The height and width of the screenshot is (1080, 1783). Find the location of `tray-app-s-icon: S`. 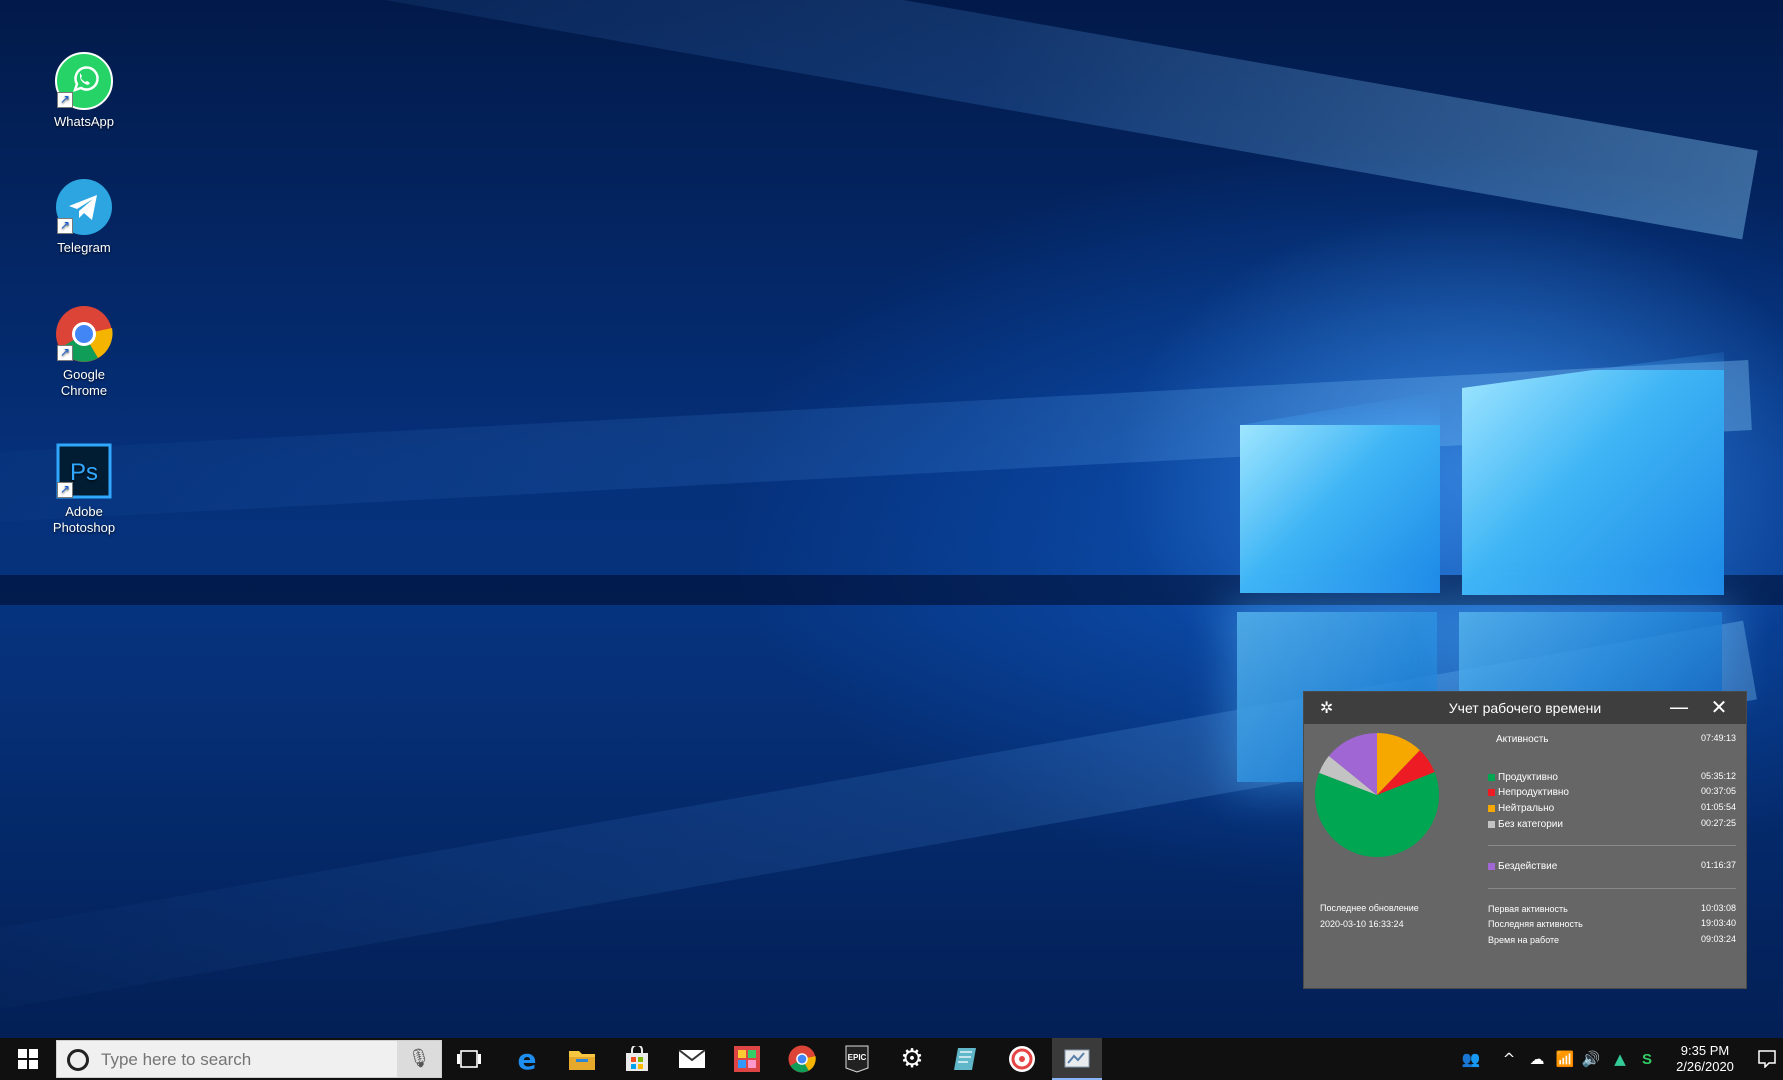

tray-app-s-icon: S is located at coordinates (1647, 1059).